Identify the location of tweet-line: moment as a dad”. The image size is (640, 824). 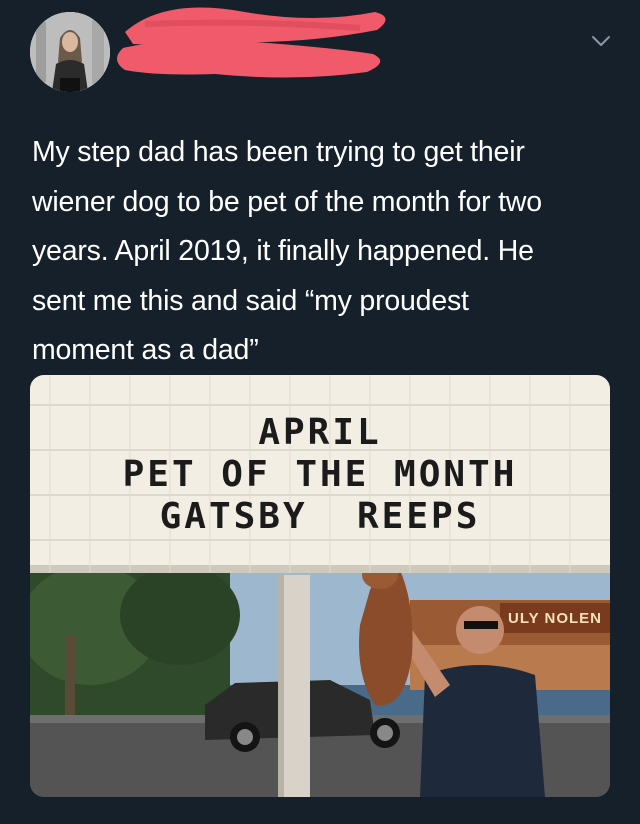
(145, 350).